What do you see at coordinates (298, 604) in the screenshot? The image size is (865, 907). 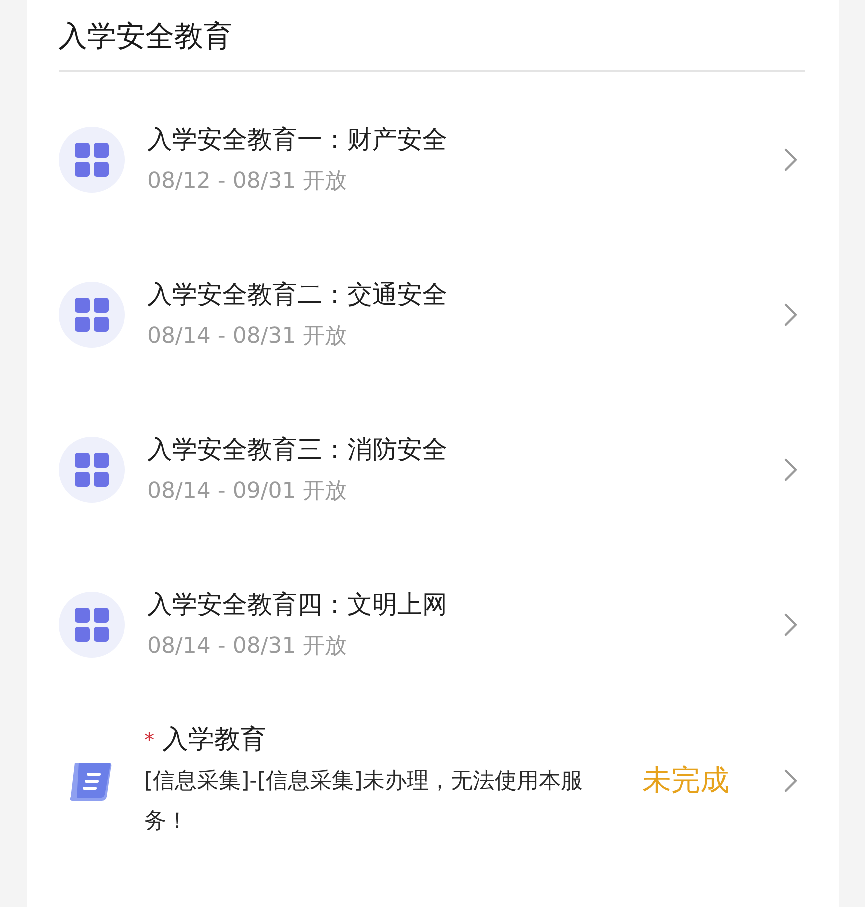 I see `lesson-title: 入学安全教育四：文明上网` at bounding box center [298, 604].